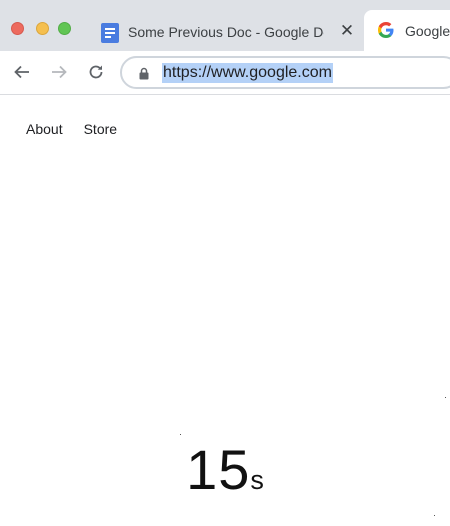 The width and height of the screenshot is (450, 526). What do you see at coordinates (44, 129) in the screenshot?
I see `about-link: About` at bounding box center [44, 129].